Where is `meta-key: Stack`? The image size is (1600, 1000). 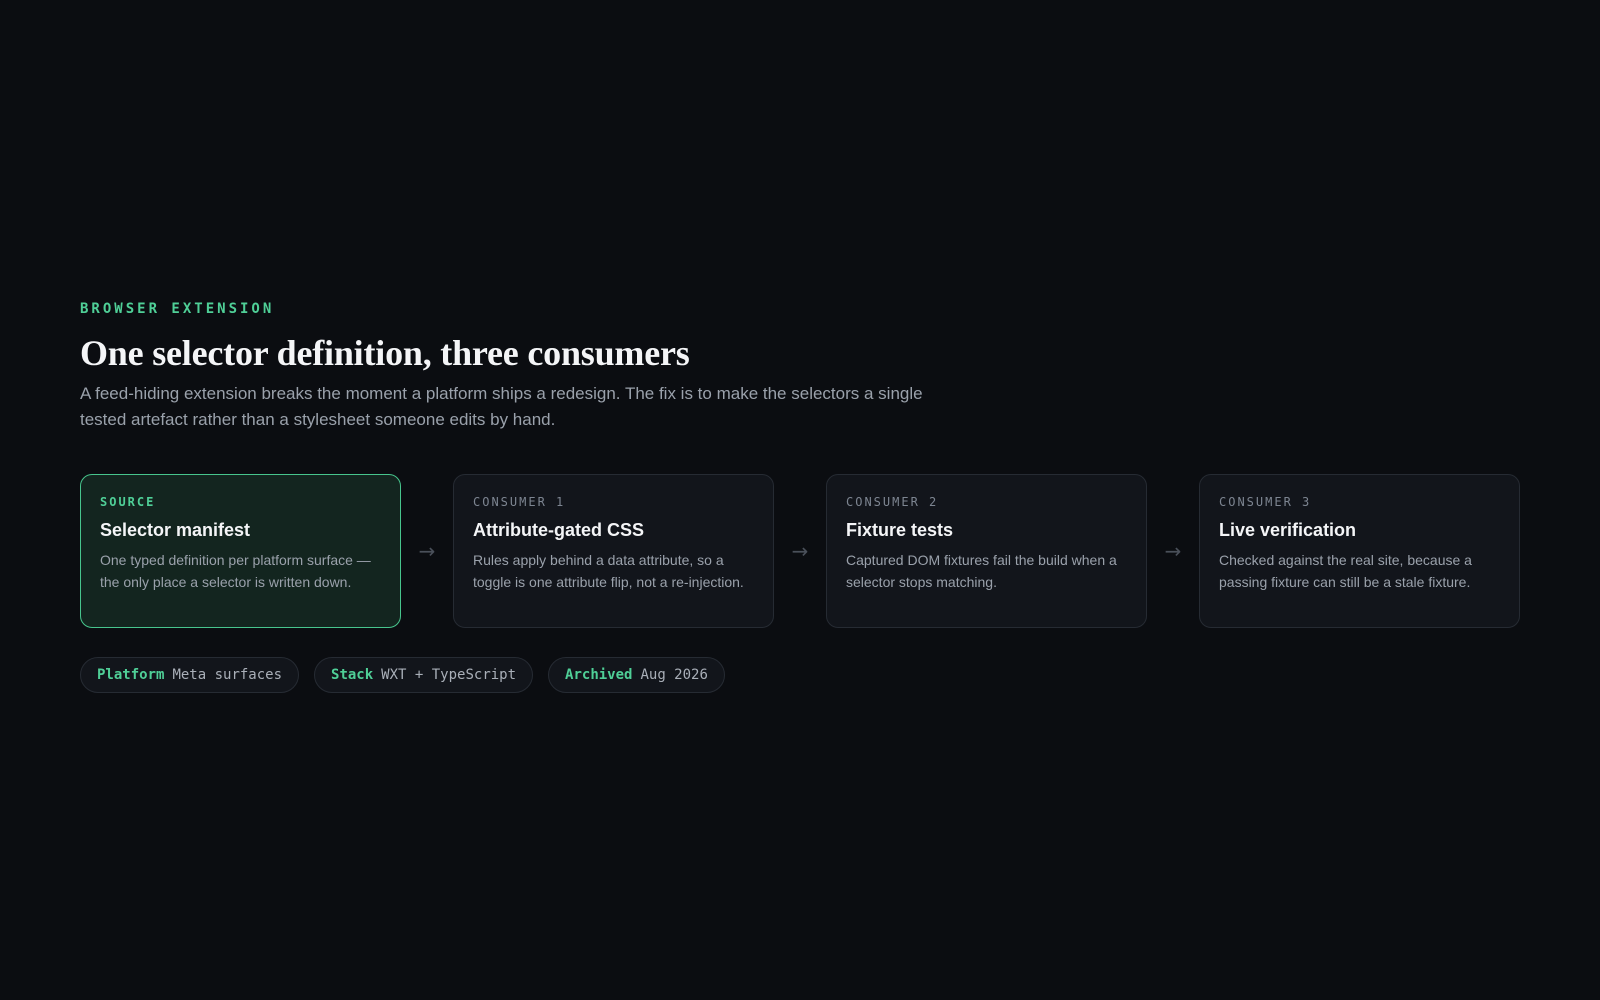 meta-key: Stack is located at coordinates (352, 675).